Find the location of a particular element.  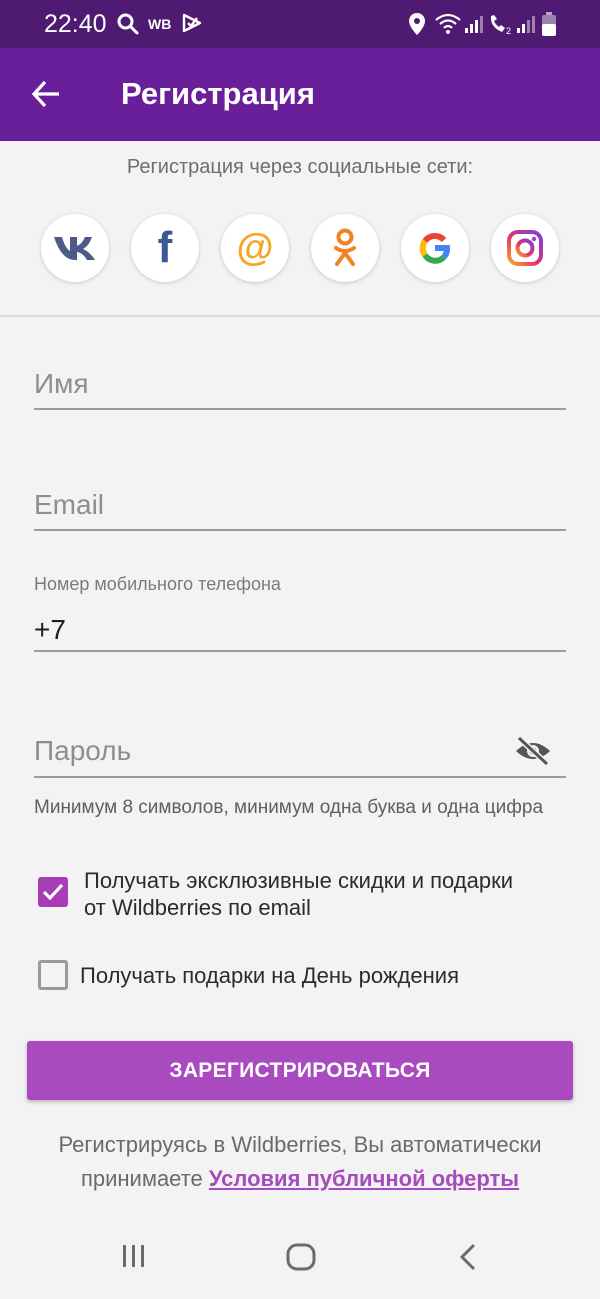

discounts-checkbox is located at coordinates (53, 892).